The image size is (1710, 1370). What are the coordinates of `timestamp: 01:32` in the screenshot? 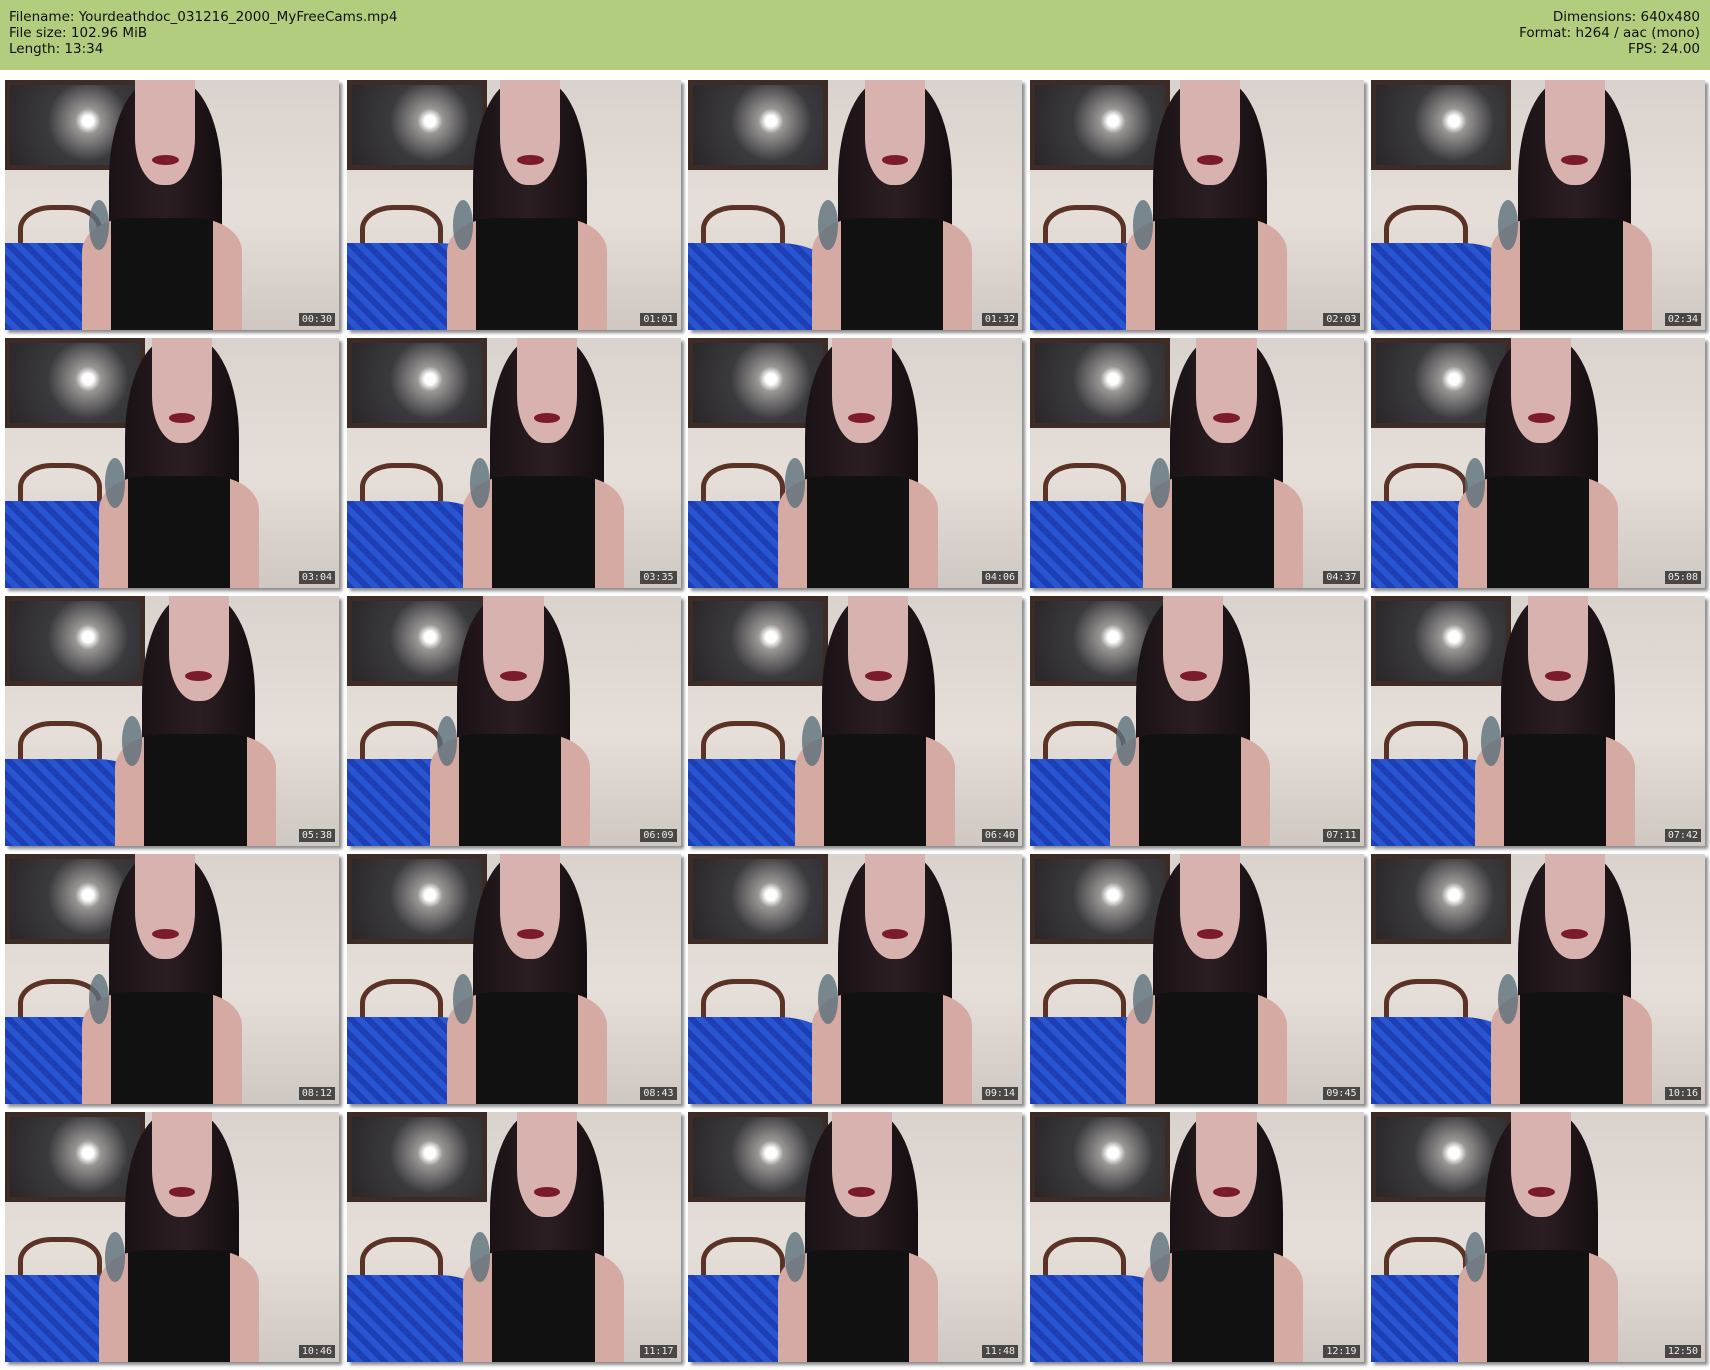 It's located at (999, 319).